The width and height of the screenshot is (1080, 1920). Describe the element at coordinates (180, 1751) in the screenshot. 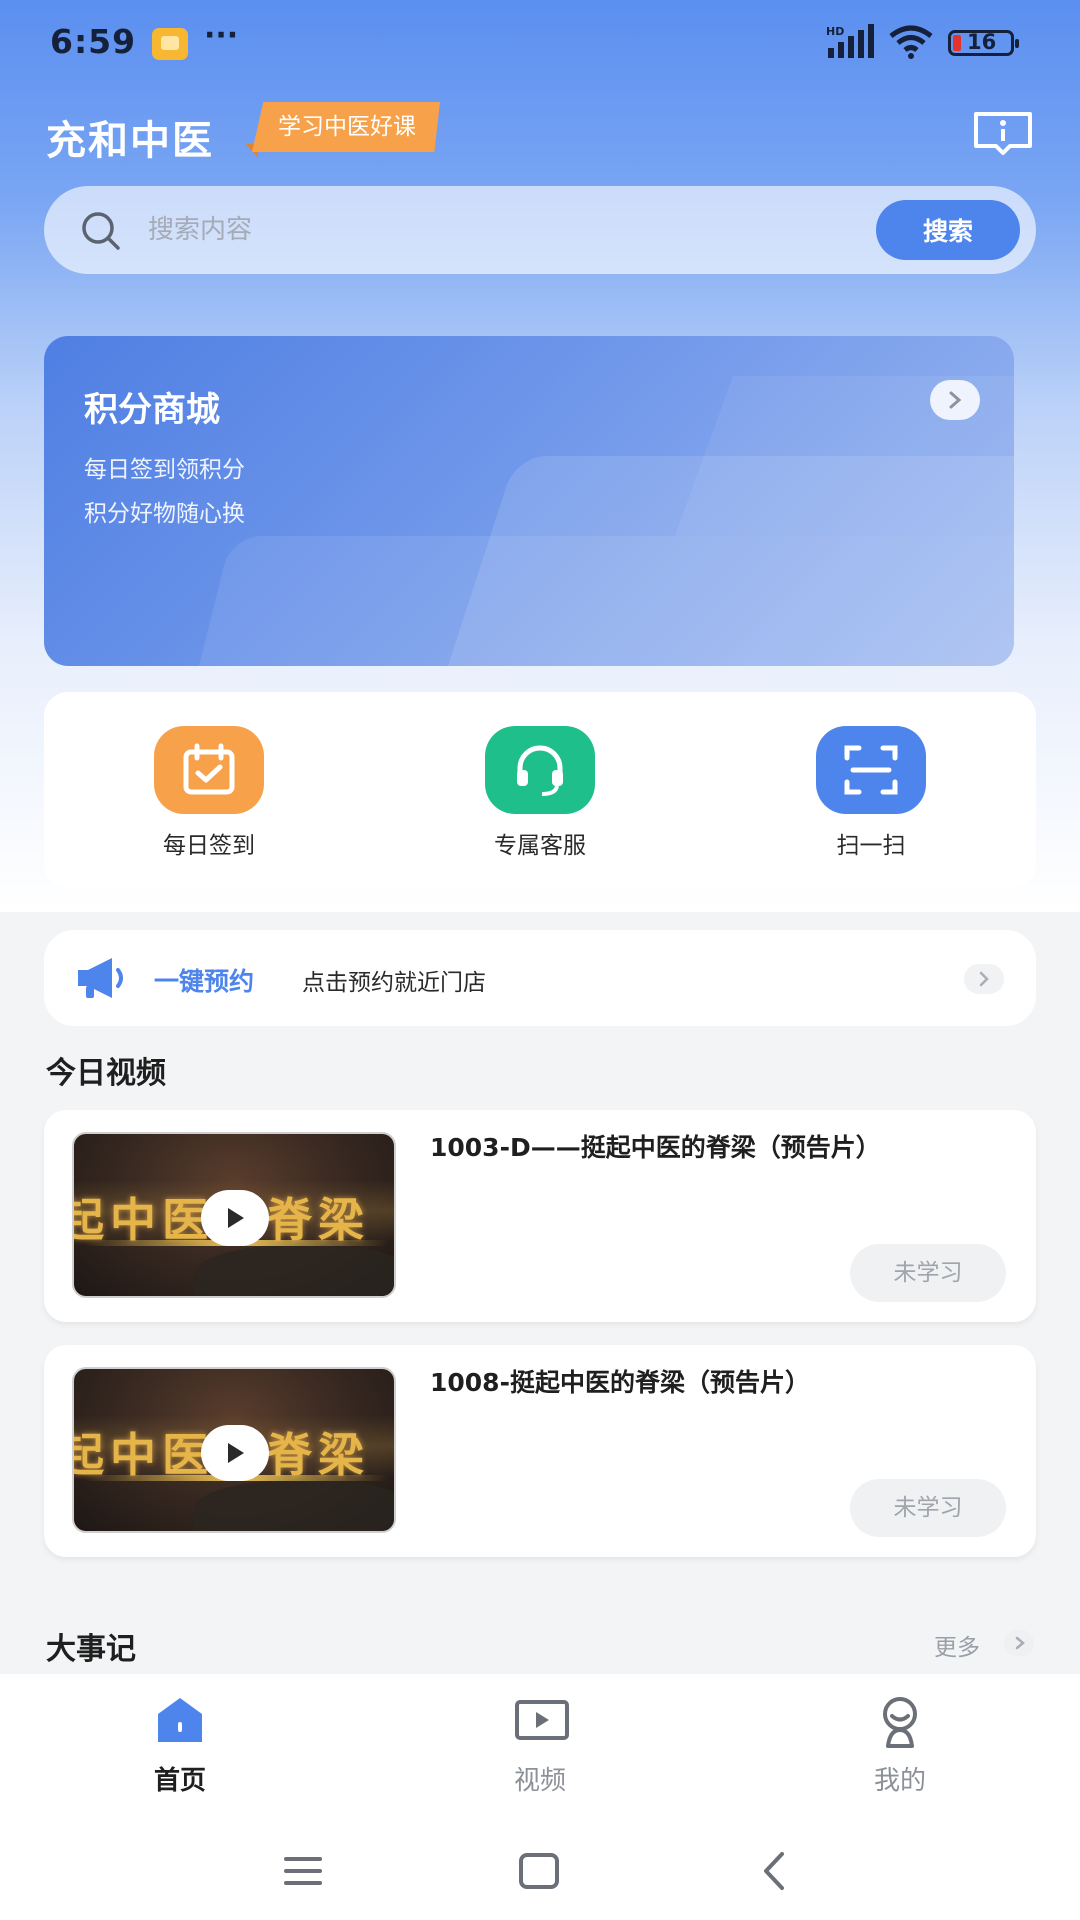

I see `nav-tab-home: 首页` at that location.